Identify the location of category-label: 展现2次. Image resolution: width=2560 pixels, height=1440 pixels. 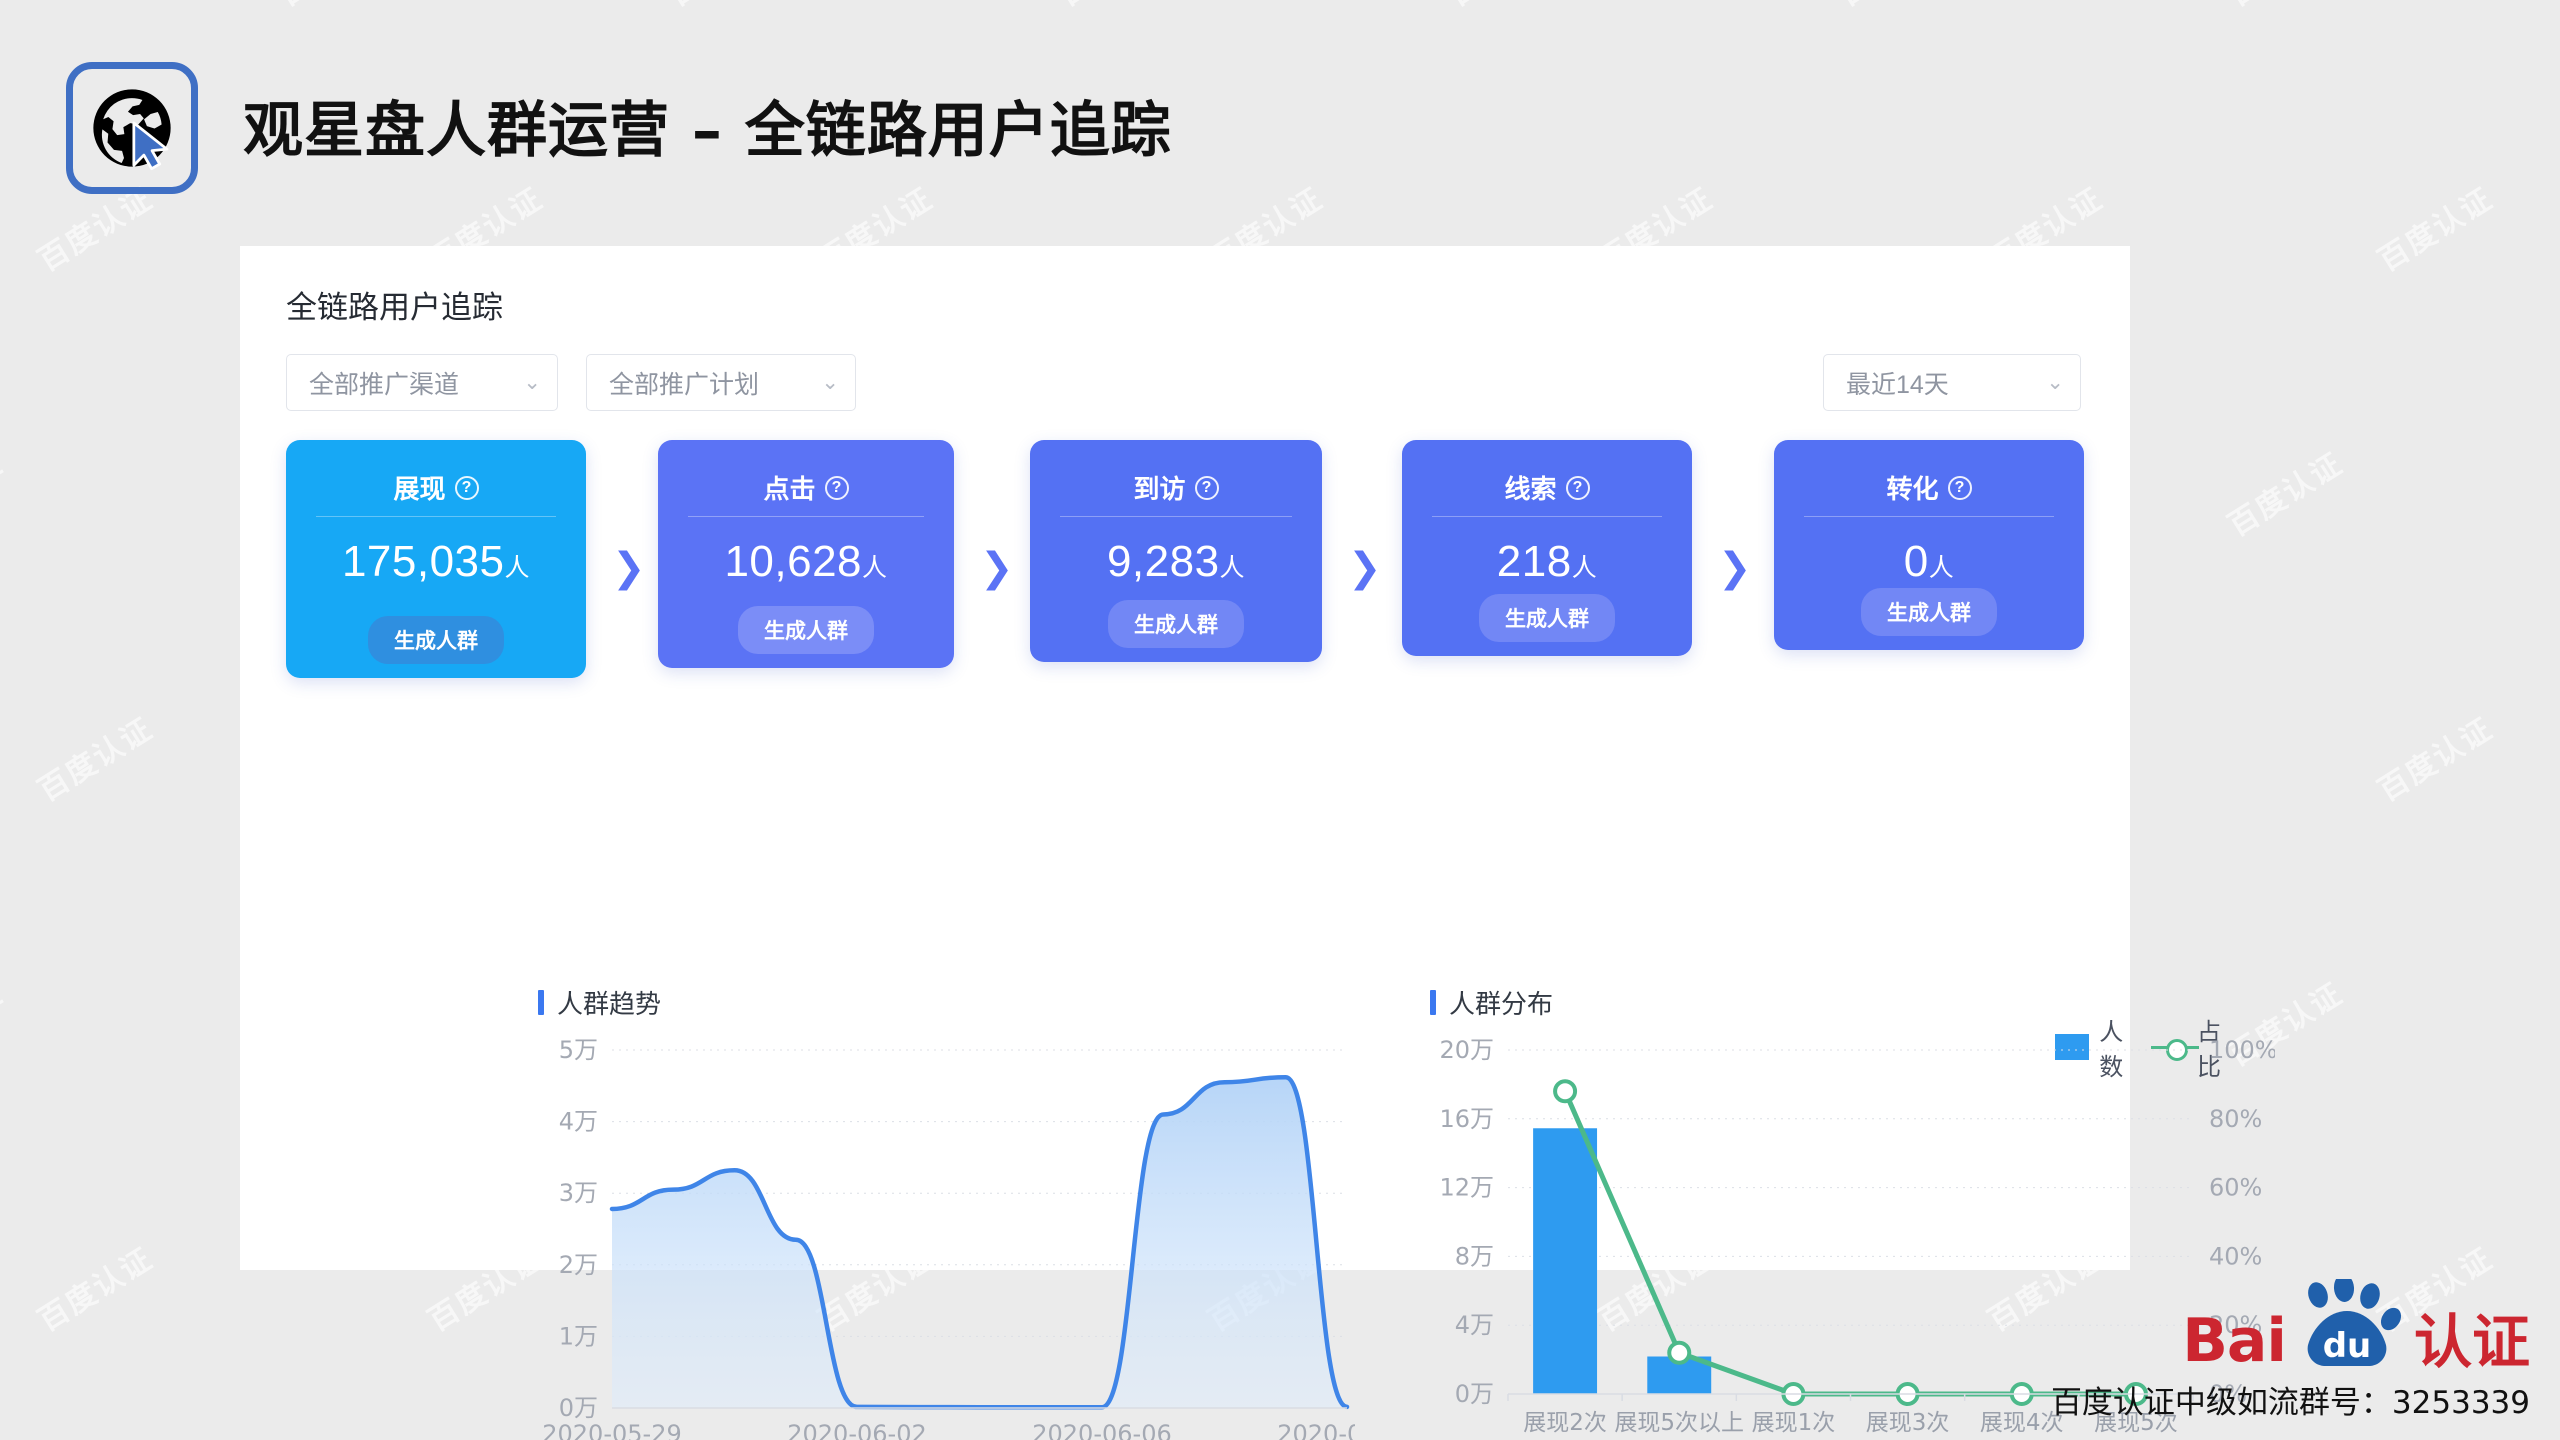
(1565, 1423).